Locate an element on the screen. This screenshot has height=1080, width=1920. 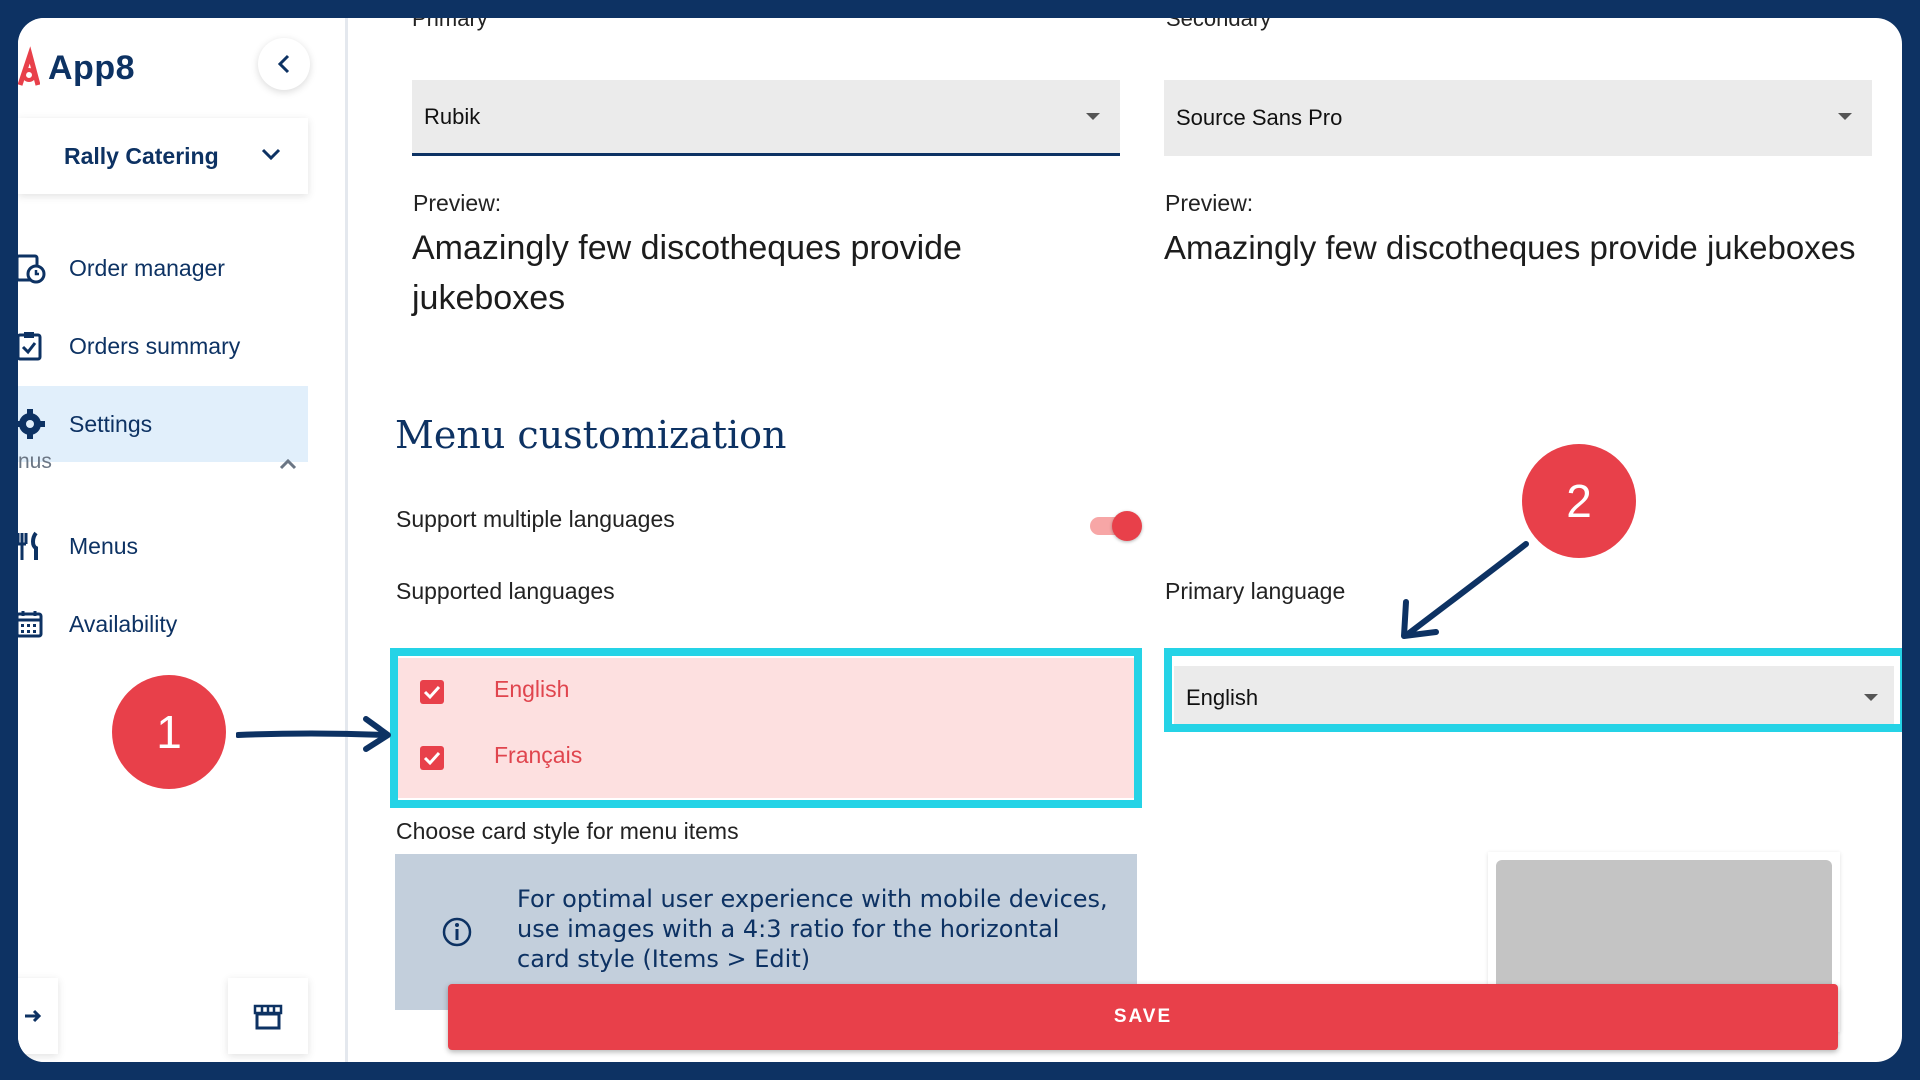
sidebar-item-label: Availability is located at coordinates (123, 623).